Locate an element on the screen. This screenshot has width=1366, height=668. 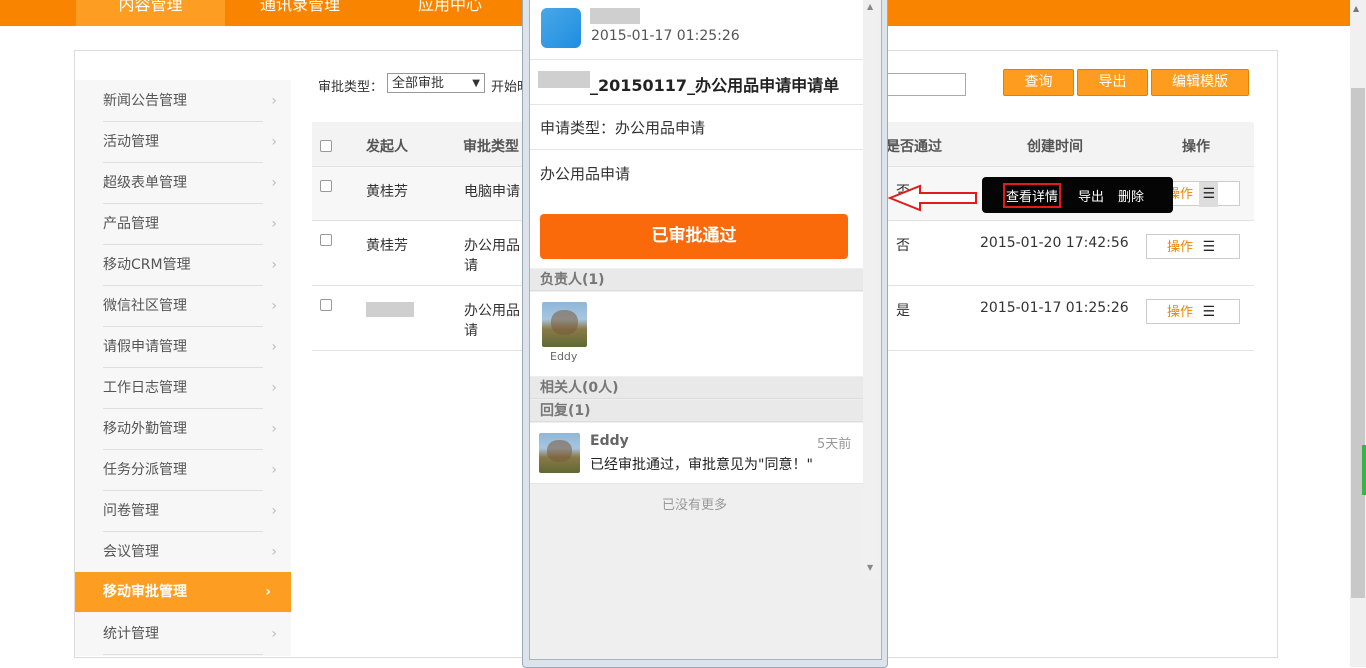
sidebar-item: 移动审批管理 › is located at coordinates (183, 592).